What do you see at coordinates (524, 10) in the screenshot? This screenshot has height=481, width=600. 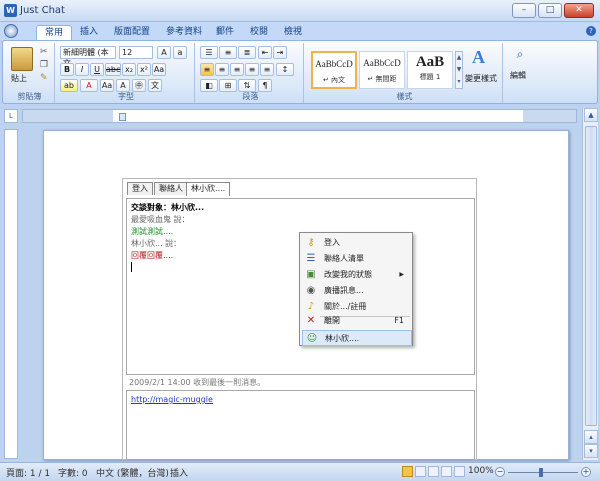 I see `minimize-button: –` at bounding box center [524, 10].